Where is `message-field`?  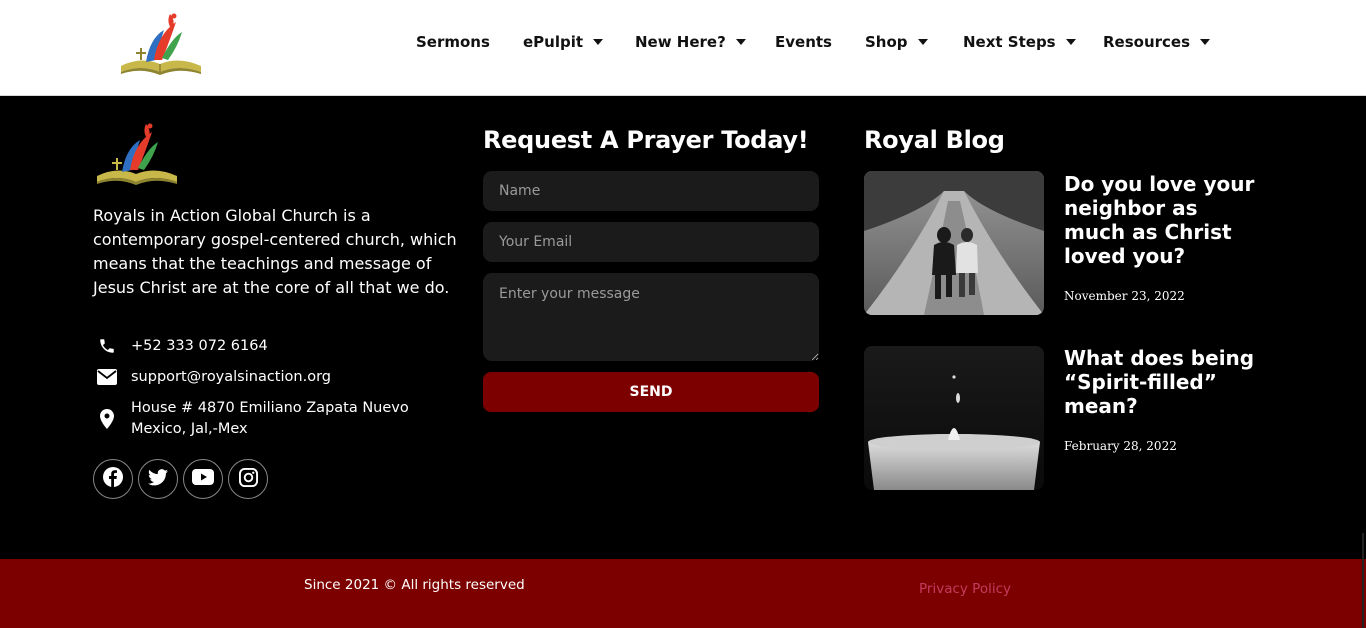 message-field is located at coordinates (651, 317).